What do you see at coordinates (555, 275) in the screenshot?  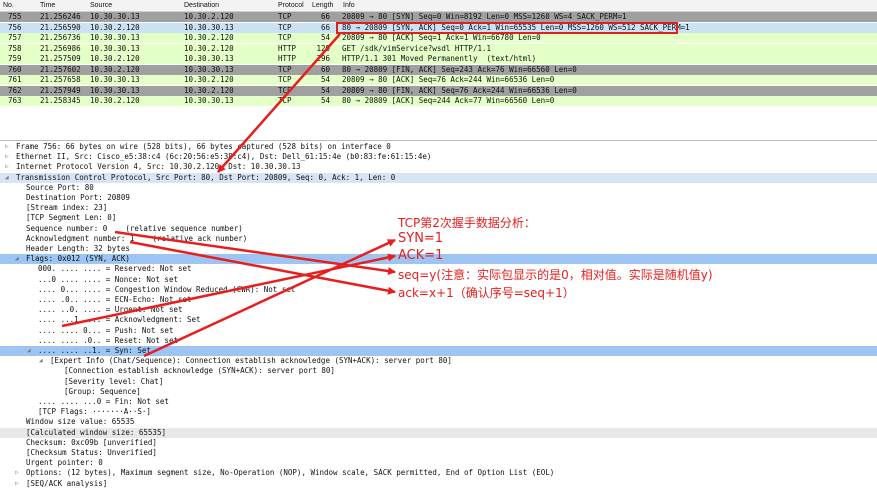 I see `annotation-seq: seq=y(注意：实际包显示的是0，相对值。实际是随机值y)` at bounding box center [555, 275].